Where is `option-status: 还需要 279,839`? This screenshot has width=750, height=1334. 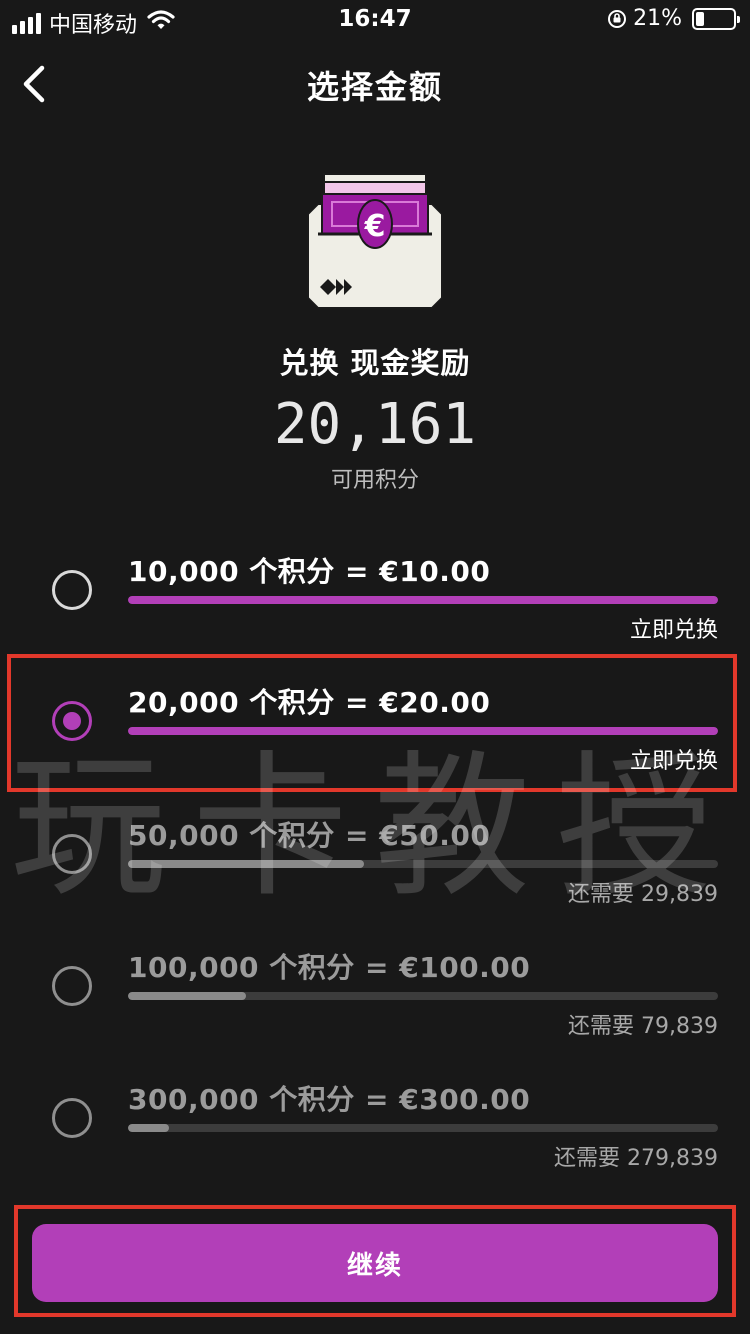 option-status: 还需要 279,839 is located at coordinates (636, 1158).